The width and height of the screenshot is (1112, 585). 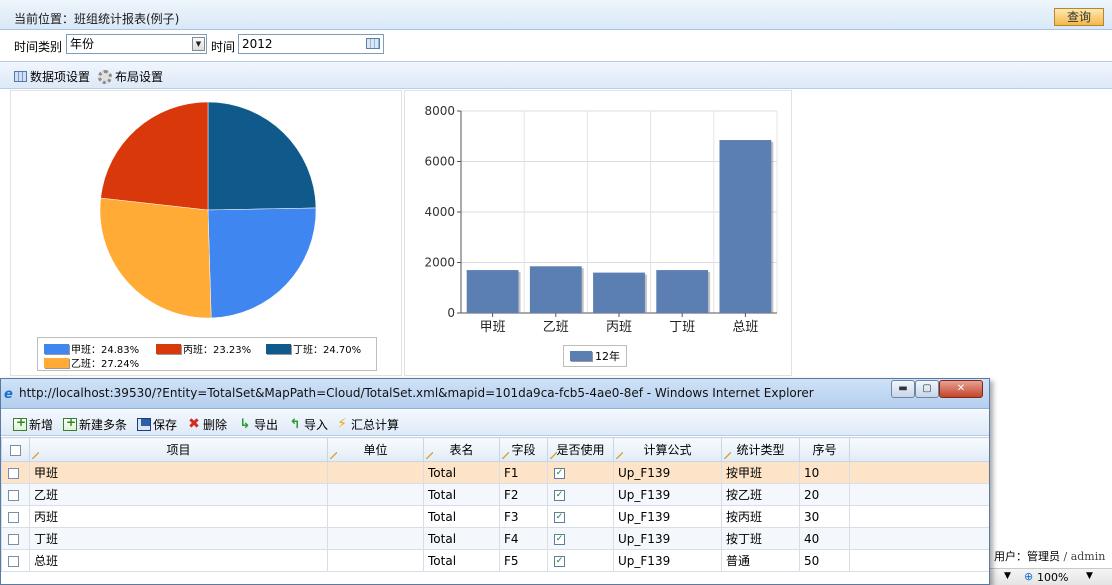 I want to click on maximize-button: ▢, so click(x=927, y=389).